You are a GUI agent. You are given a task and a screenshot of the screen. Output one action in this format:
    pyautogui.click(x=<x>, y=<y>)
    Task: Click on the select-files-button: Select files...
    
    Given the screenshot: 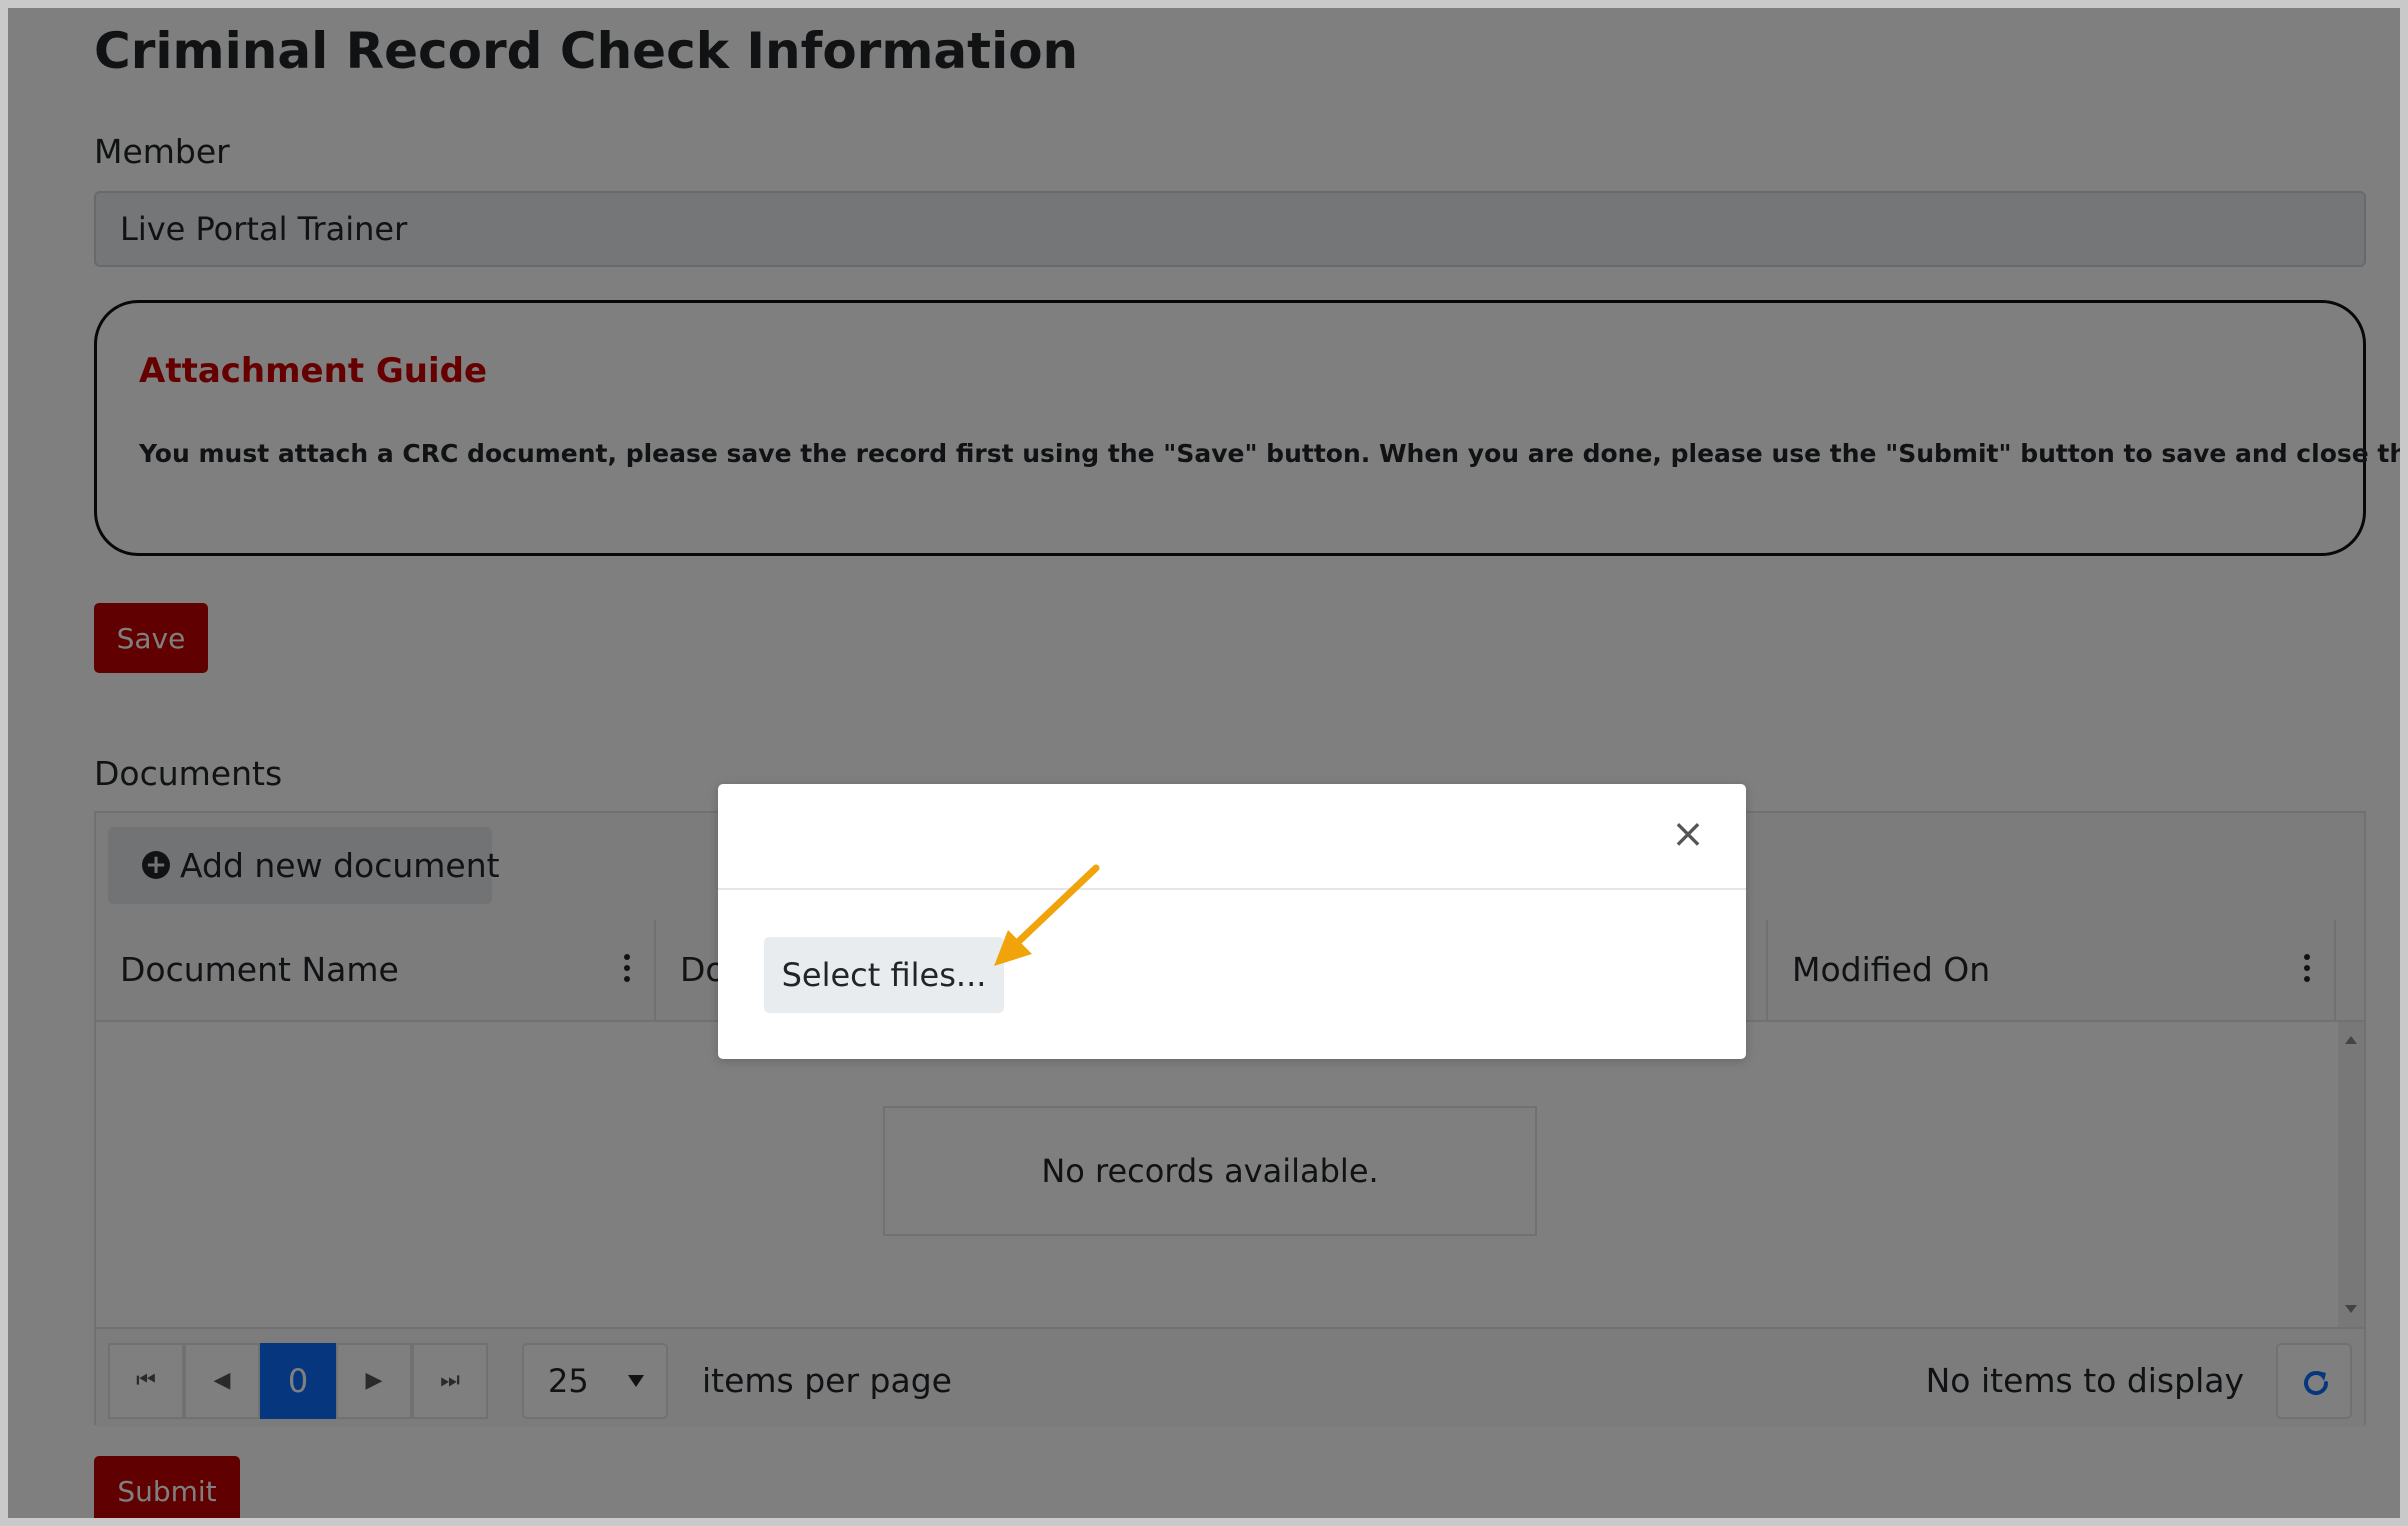 What is the action you would take?
    pyautogui.click(x=884, y=975)
    